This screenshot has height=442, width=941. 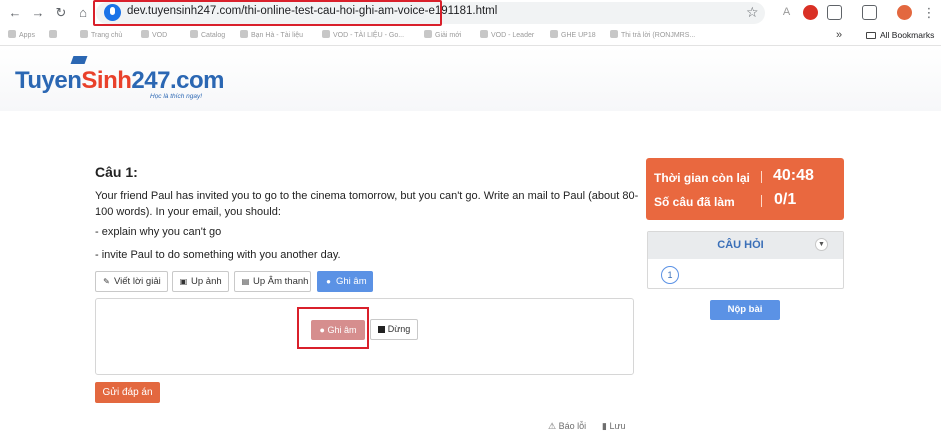 I want to click on record-highlight-box, so click(x=333, y=328).